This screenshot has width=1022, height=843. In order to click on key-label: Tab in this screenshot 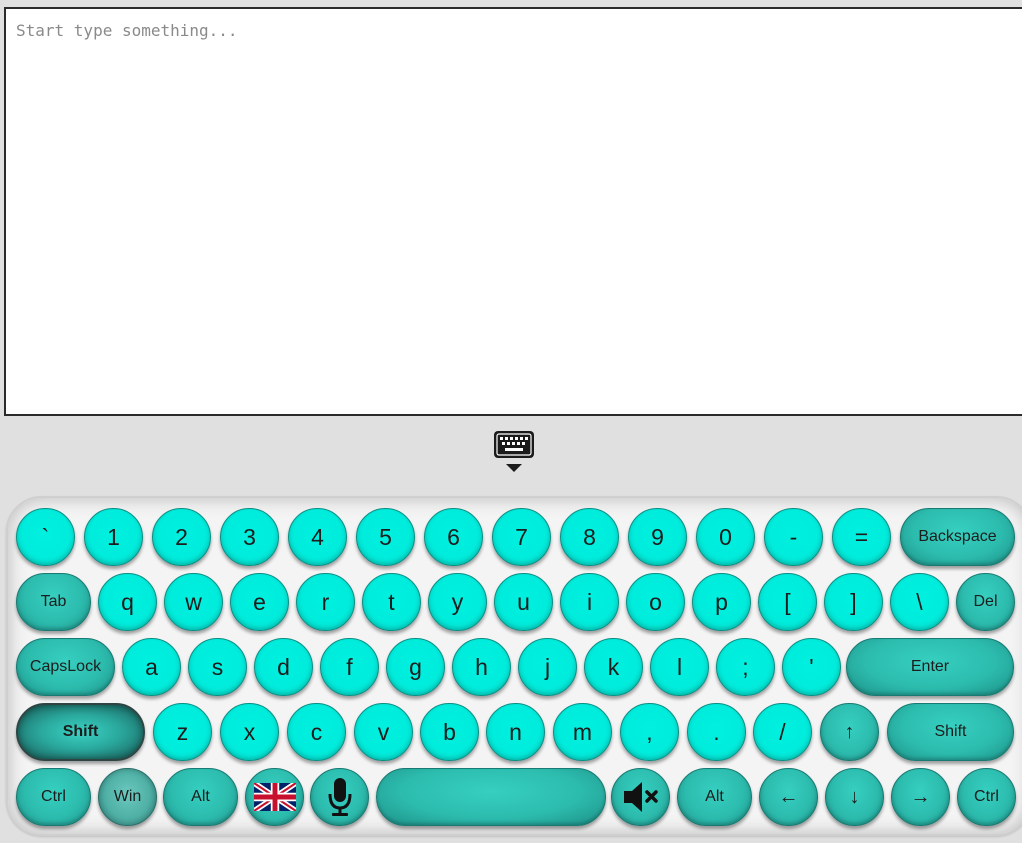, I will do `click(53, 601)`.